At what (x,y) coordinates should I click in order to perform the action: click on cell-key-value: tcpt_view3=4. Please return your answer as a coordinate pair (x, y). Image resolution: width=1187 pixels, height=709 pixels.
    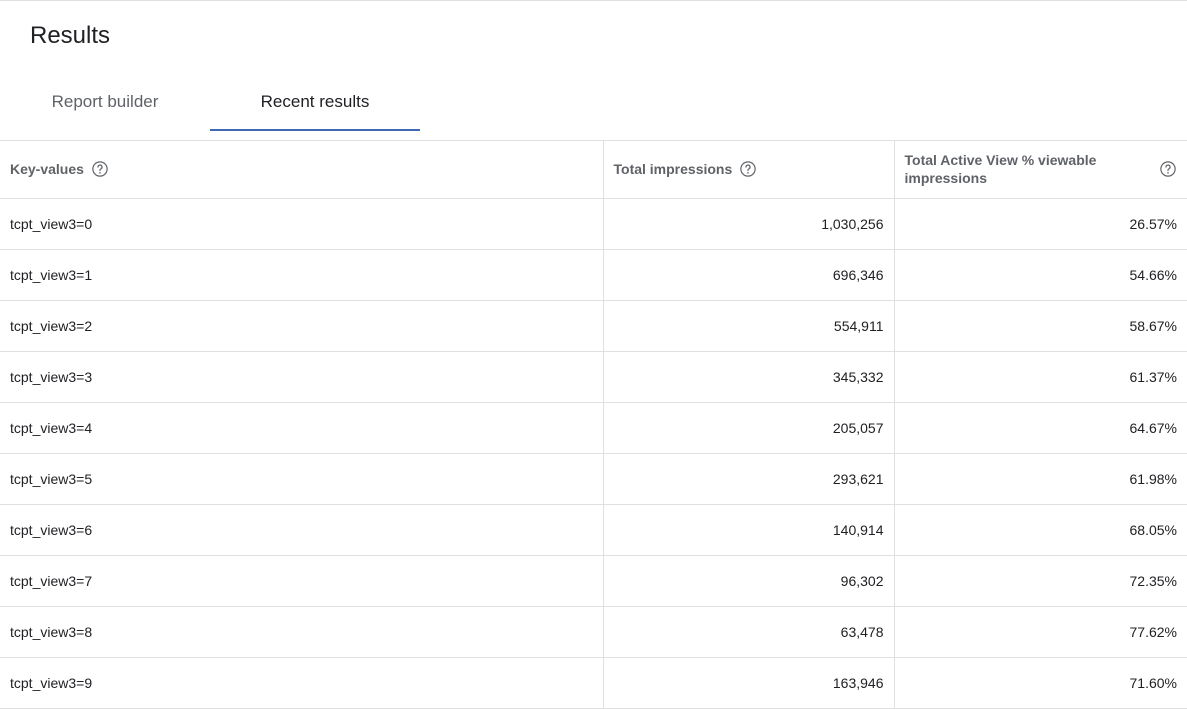
    Looking at the image, I should click on (302, 428).